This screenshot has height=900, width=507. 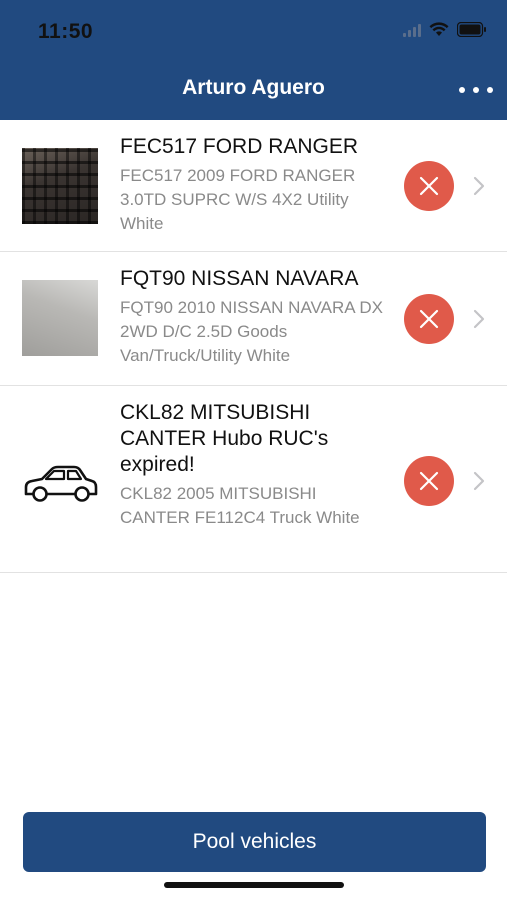 What do you see at coordinates (439, 29) in the screenshot?
I see `wifi-icon` at bounding box center [439, 29].